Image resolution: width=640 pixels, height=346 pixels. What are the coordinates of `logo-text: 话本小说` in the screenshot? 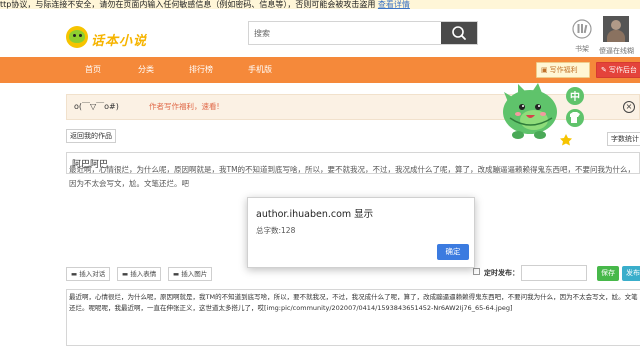 It's located at (119, 41).